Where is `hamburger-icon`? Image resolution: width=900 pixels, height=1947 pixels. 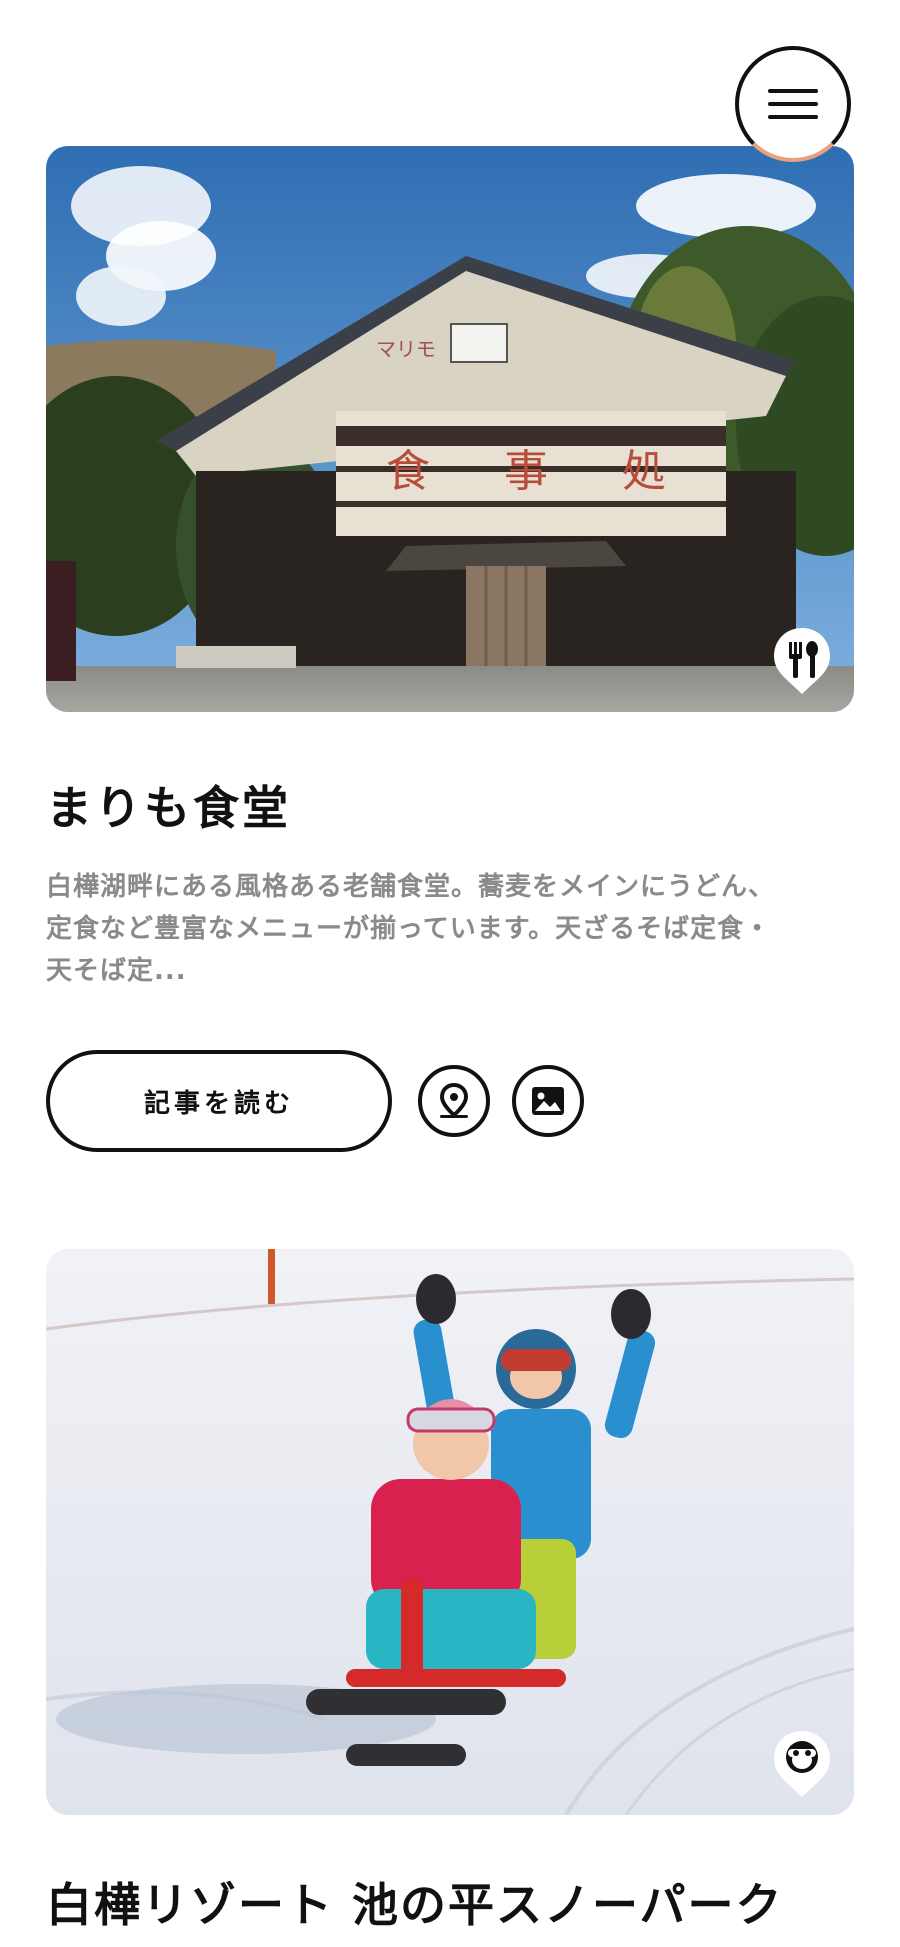 hamburger-icon is located at coordinates (793, 91).